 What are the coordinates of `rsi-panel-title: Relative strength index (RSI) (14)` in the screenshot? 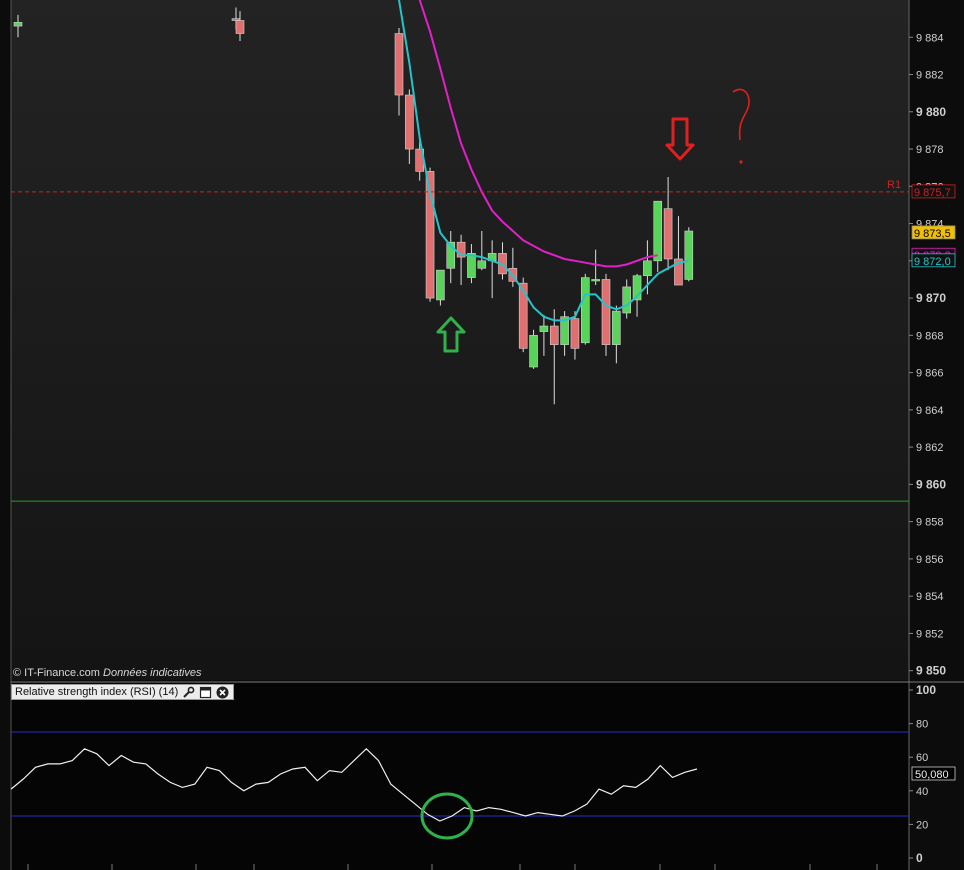 It's located at (97, 692).